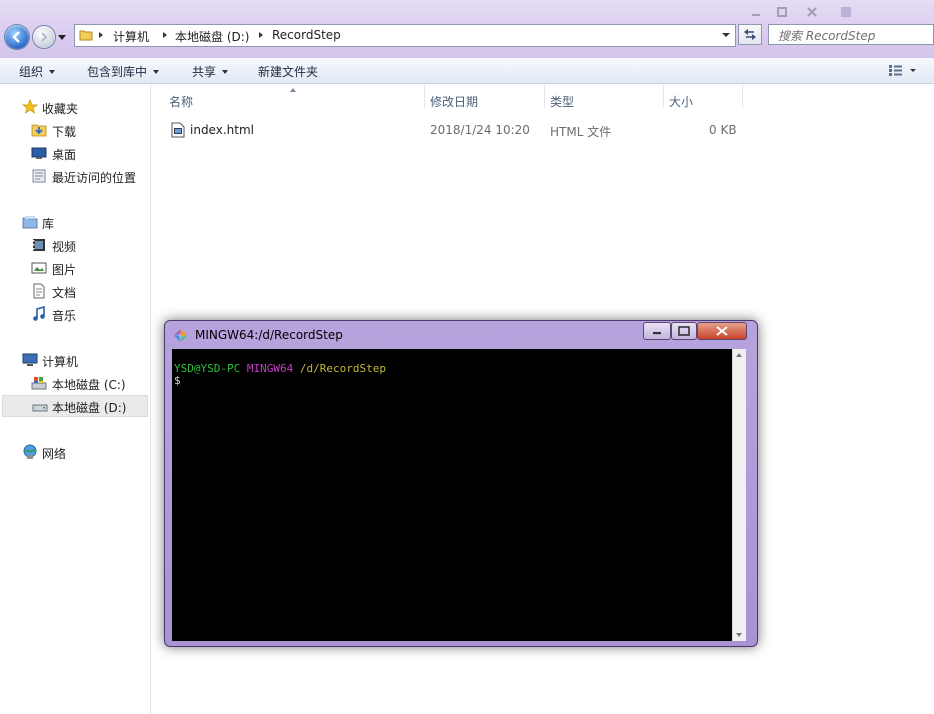  What do you see at coordinates (74, 452) in the screenshot?
I see `nav-network: 网络` at bounding box center [74, 452].